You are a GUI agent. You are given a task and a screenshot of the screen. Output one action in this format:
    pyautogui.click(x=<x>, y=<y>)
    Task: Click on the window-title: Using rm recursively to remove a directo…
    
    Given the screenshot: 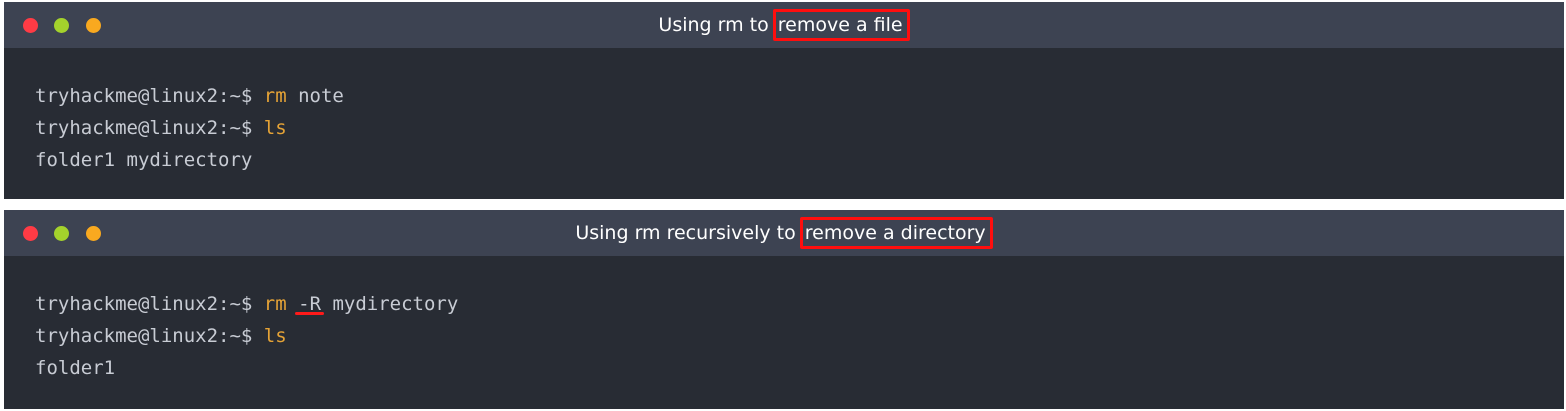 What is the action you would take?
    pyautogui.click(x=784, y=233)
    